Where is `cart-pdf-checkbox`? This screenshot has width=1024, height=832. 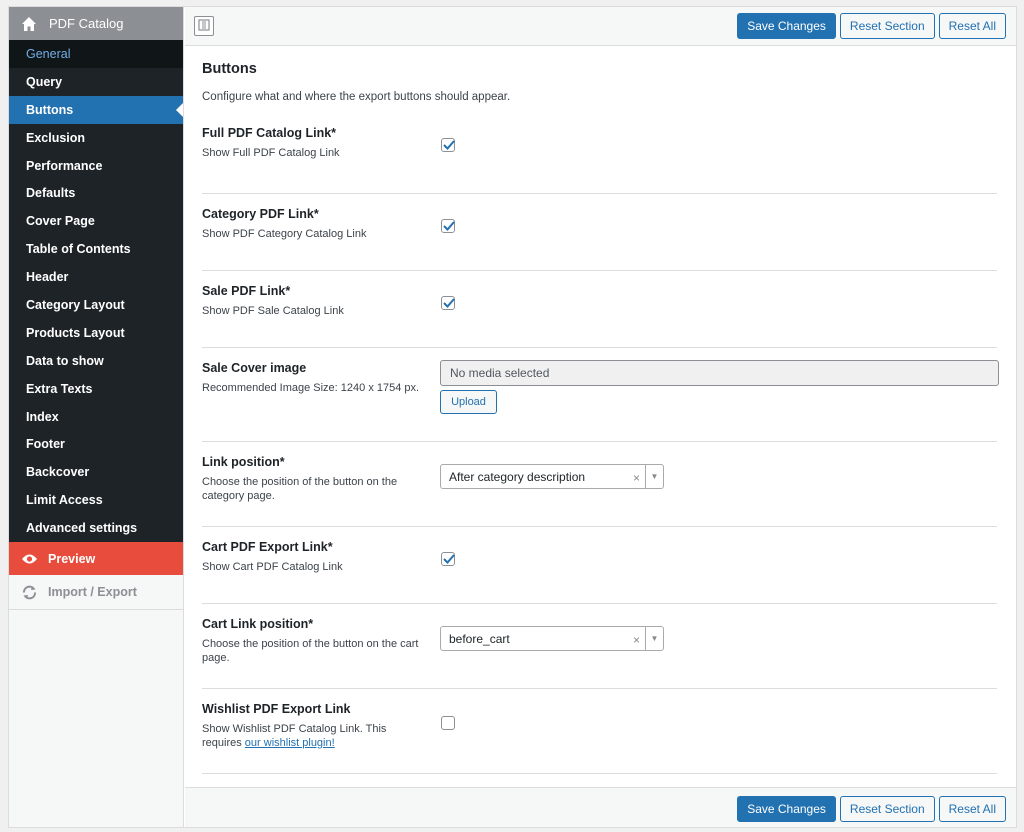 cart-pdf-checkbox is located at coordinates (448, 559).